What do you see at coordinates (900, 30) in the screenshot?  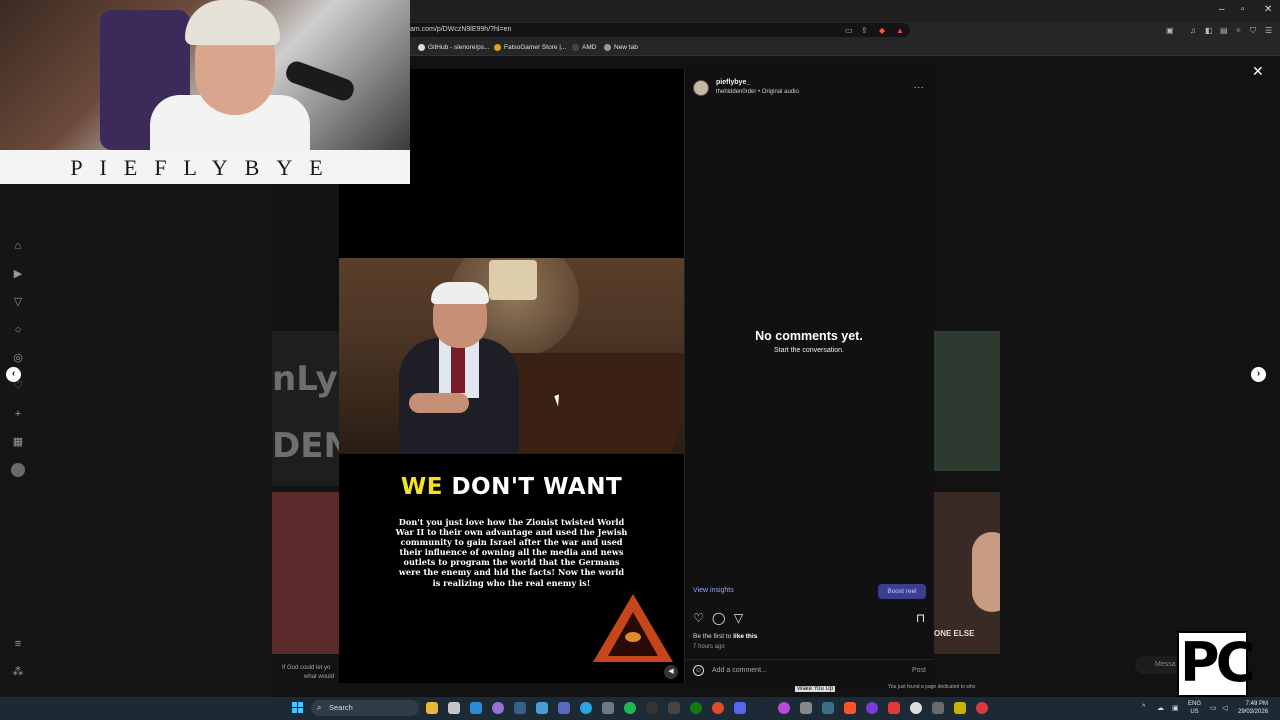 I see `rewards-icon: ▲` at bounding box center [900, 30].